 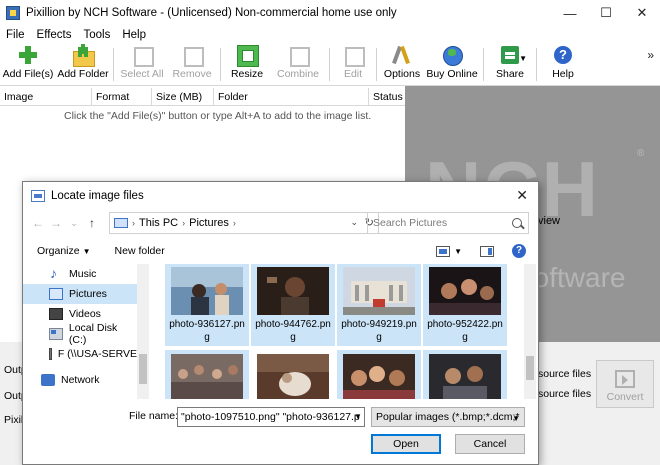 What do you see at coordinates (46, 96) in the screenshot?
I see `column-image: Image` at bounding box center [46, 96].